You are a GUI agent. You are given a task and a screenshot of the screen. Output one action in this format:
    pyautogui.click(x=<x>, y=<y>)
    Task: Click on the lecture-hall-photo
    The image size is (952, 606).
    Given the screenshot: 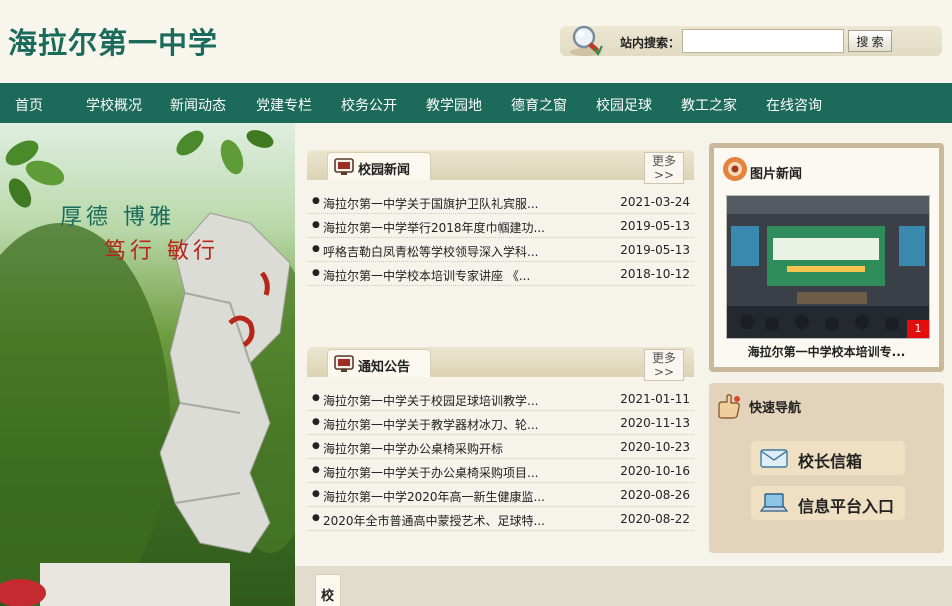 What is the action you would take?
    pyautogui.click(x=828, y=267)
    